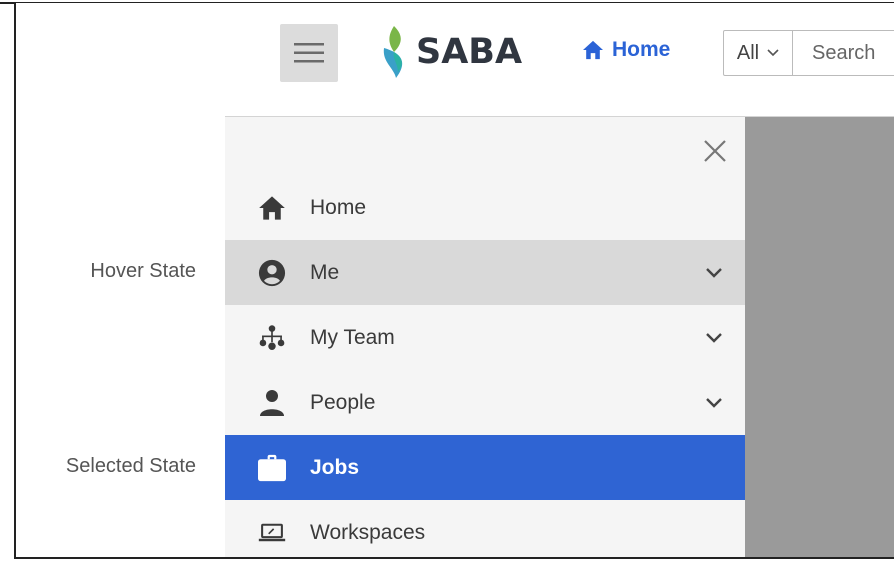 This screenshot has width=894, height=565. I want to click on saba-logo: SABA, so click(451, 52).